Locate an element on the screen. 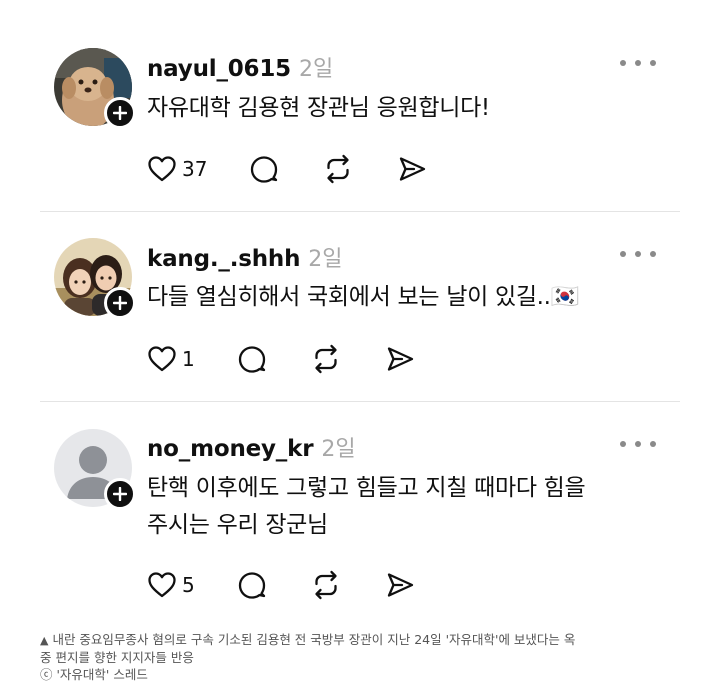 The height and width of the screenshot is (693, 722). like-count: 5 is located at coordinates (188, 585).